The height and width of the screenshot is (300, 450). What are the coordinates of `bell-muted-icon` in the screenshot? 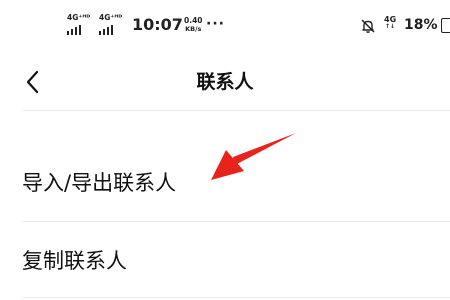 It's located at (368, 26).